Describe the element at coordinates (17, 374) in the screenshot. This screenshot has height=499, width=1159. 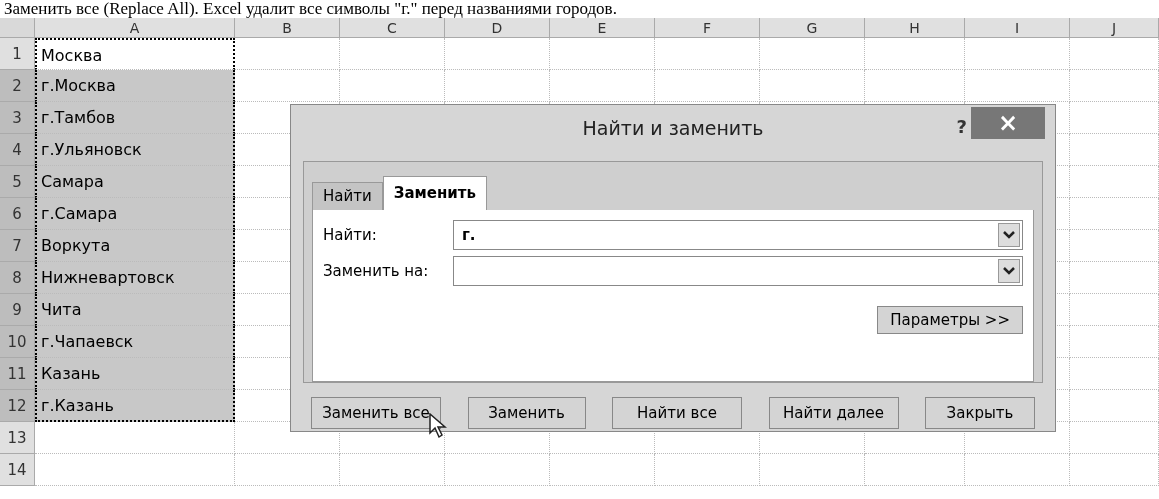
I see `row-header: 11` at that location.